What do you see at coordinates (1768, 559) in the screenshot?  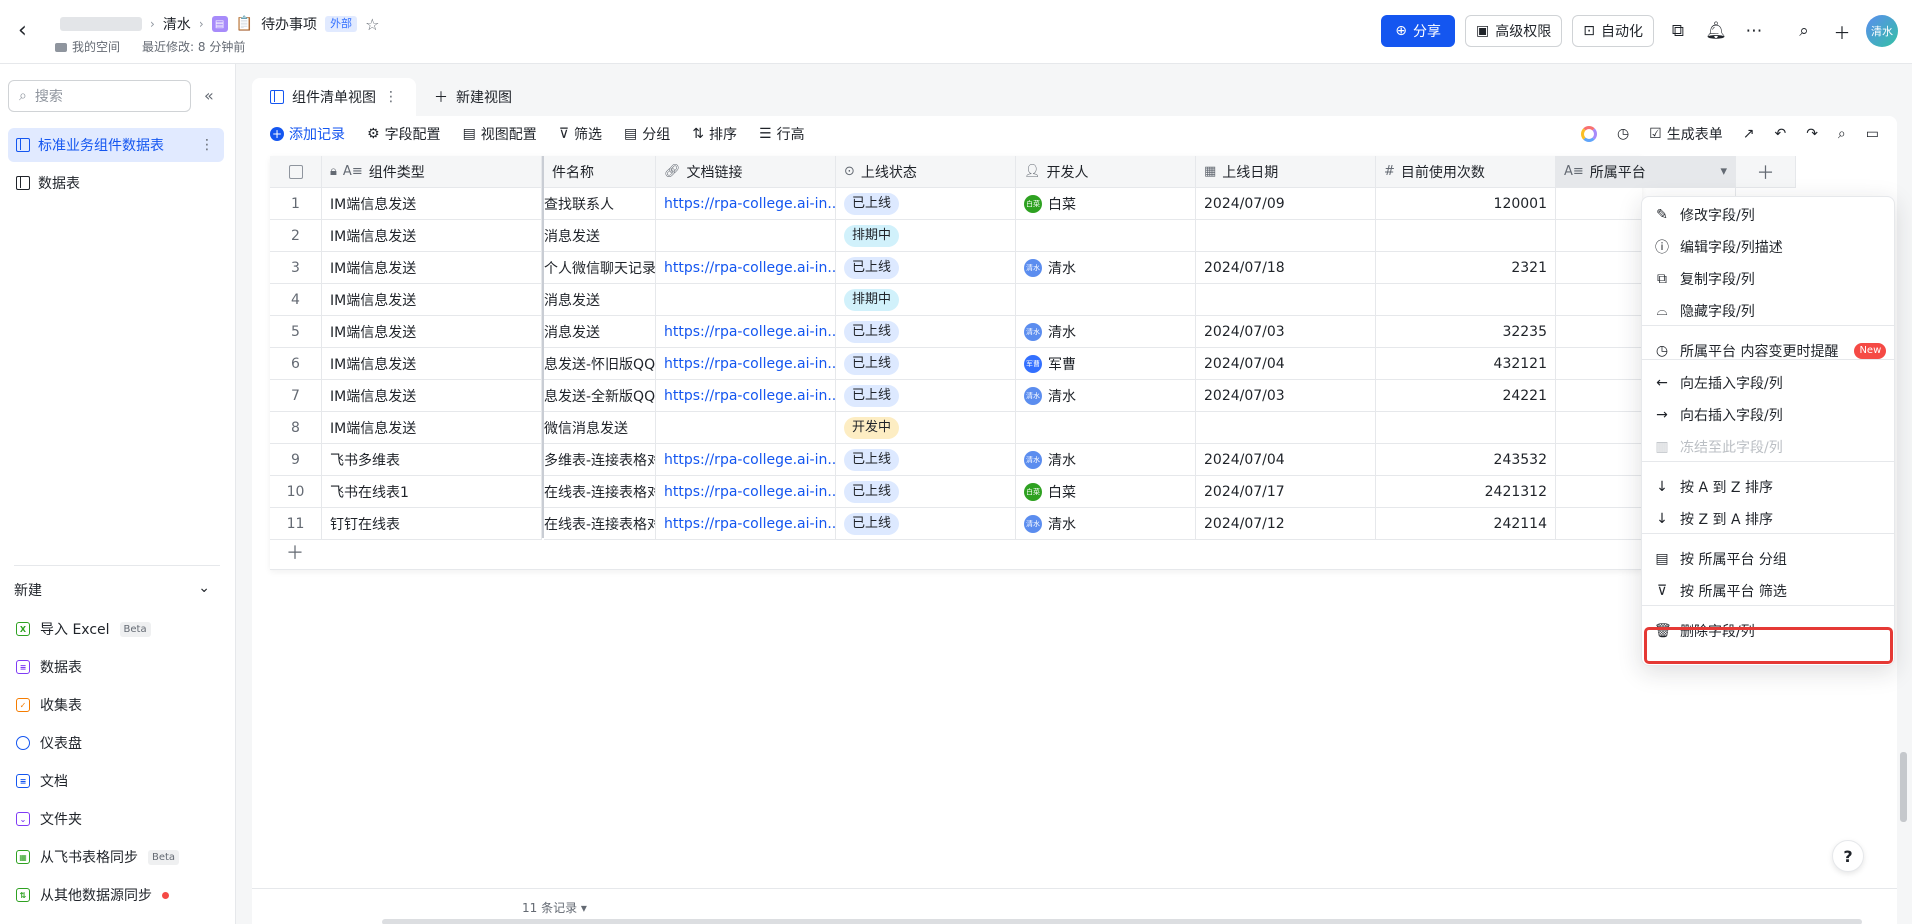 I see `menu-item-group: ▤ 按 所属平台 分组` at bounding box center [1768, 559].